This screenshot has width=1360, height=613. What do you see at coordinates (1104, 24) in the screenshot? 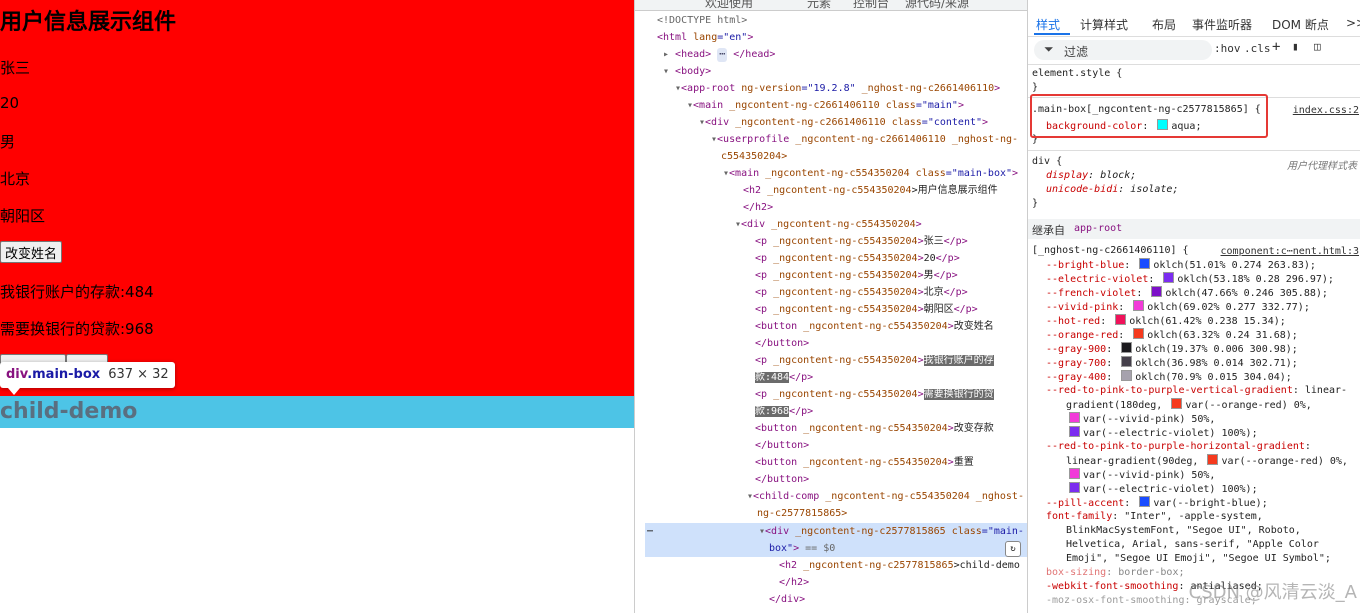
I see `tab-computed: 计算样式` at bounding box center [1104, 24].